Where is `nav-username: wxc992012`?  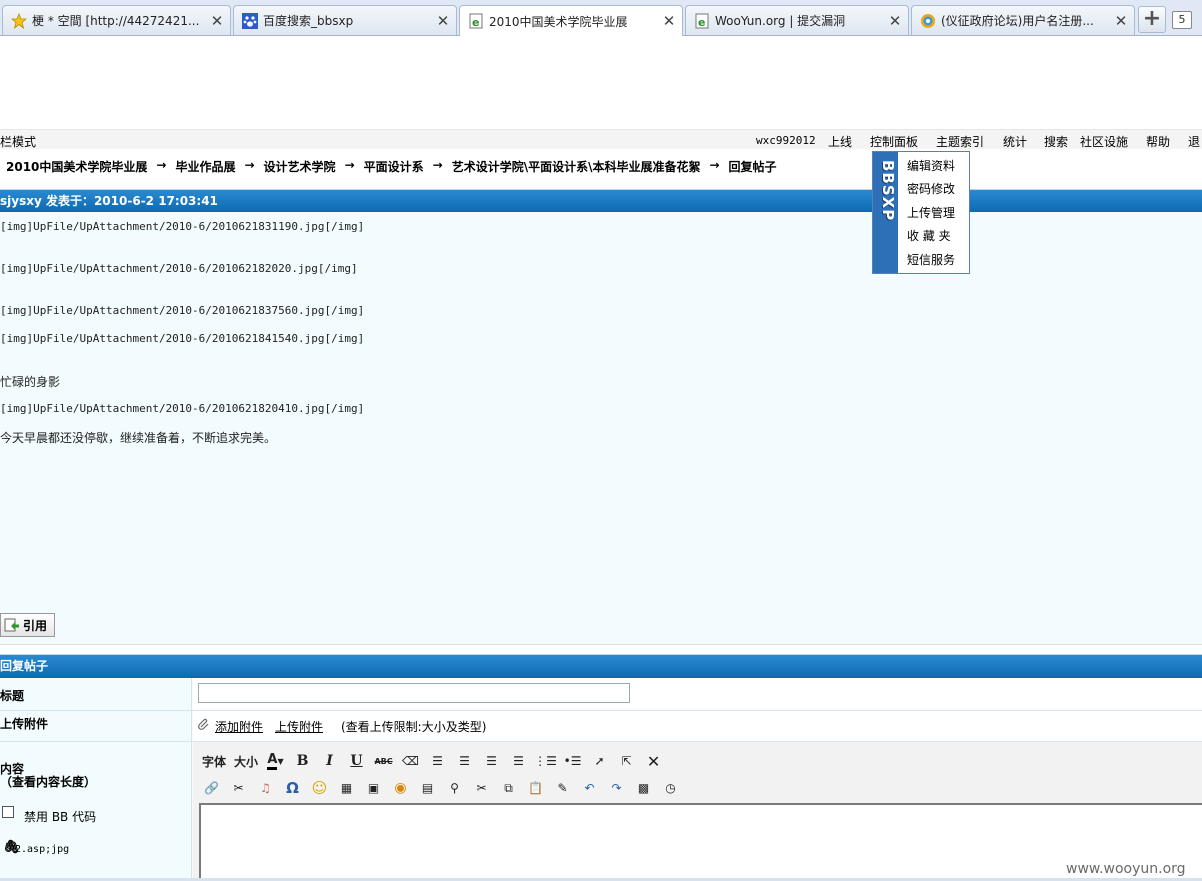 nav-username: wxc992012 is located at coordinates (786, 140).